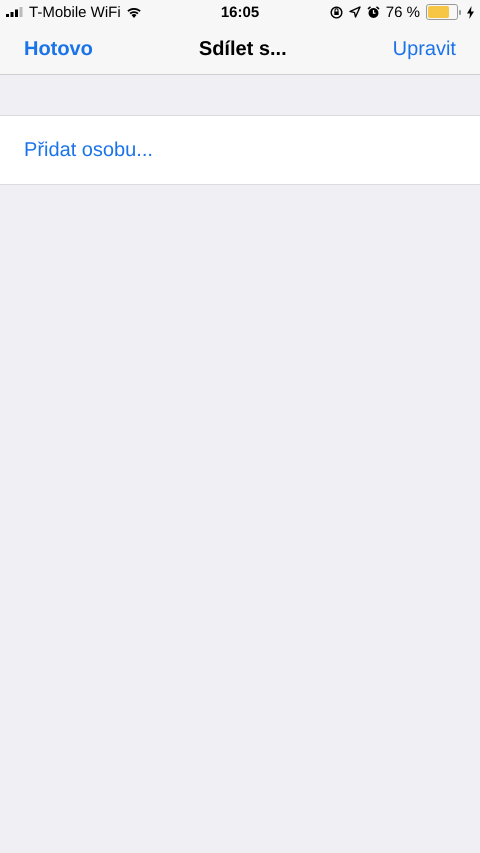 The height and width of the screenshot is (853, 480). I want to click on alarm-clock-icon, so click(373, 12).